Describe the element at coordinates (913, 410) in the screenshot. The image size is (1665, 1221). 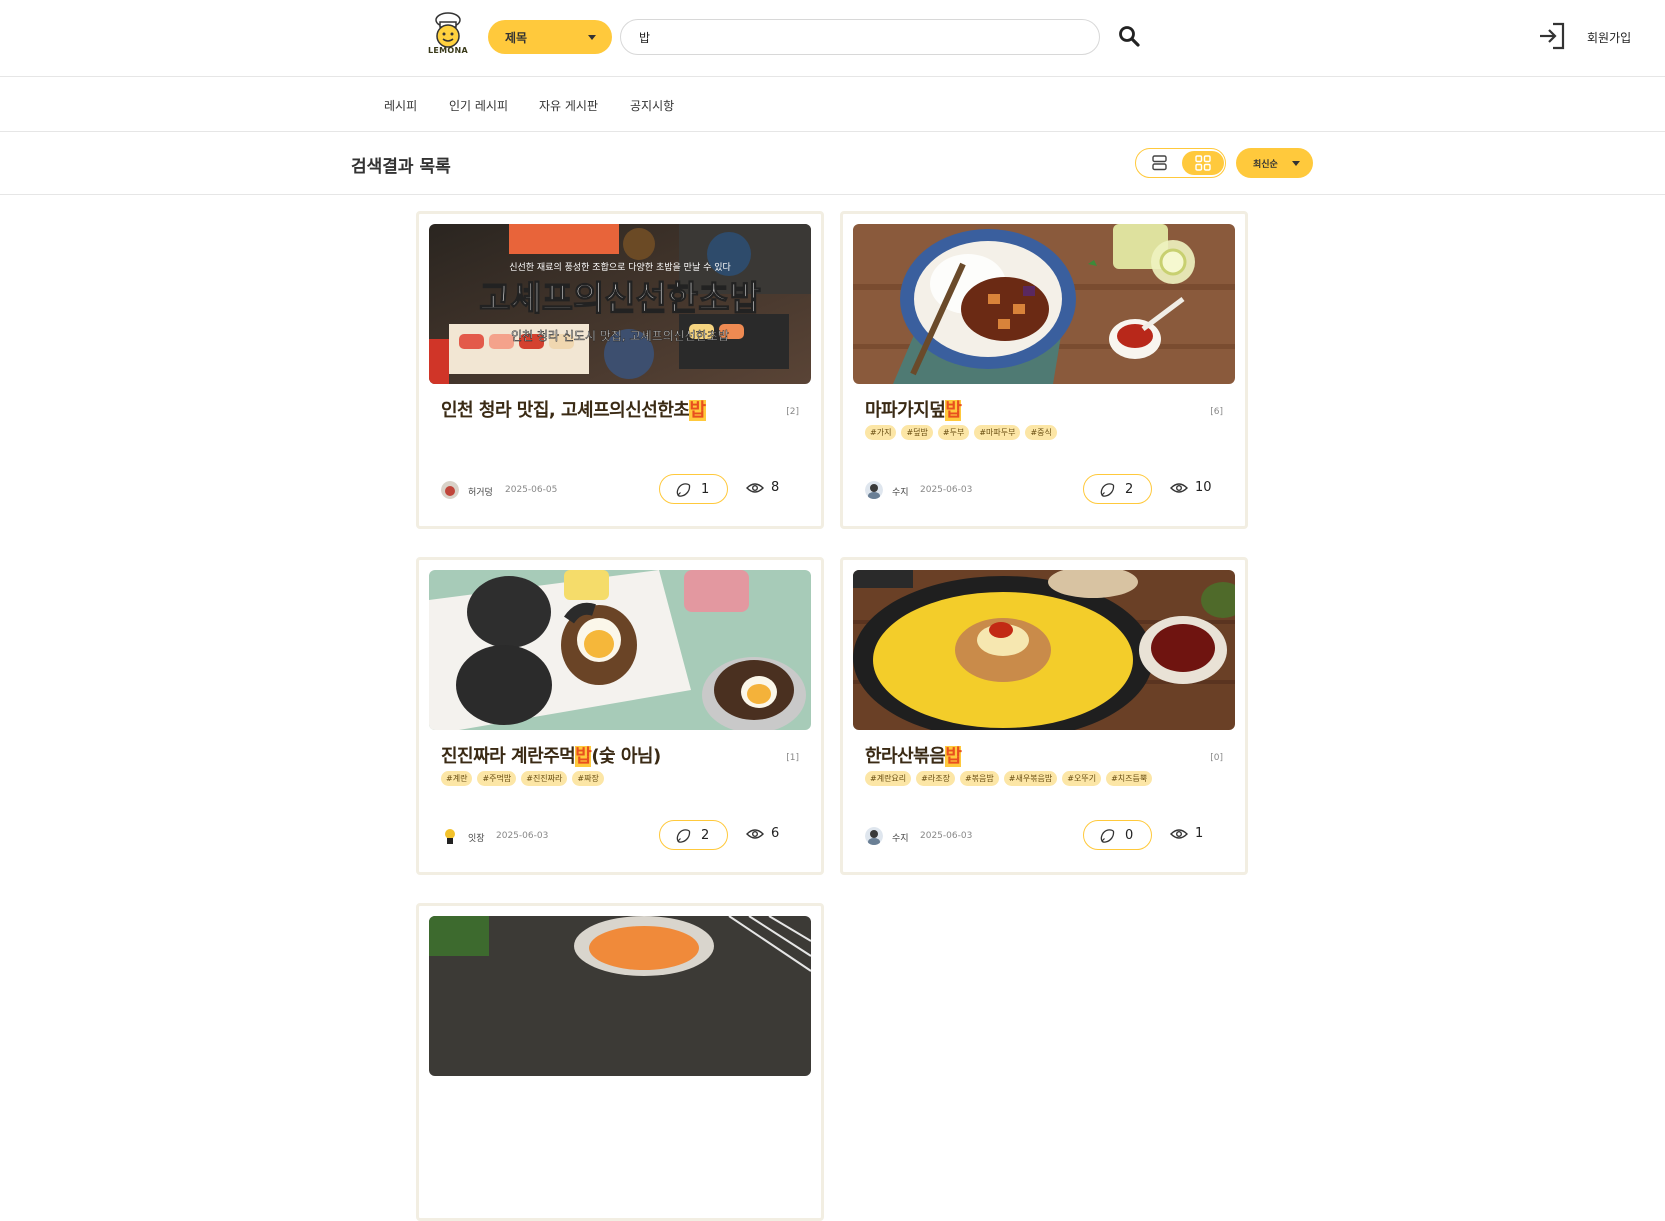
I see `recipe-title: 마파가지덮밥` at that location.